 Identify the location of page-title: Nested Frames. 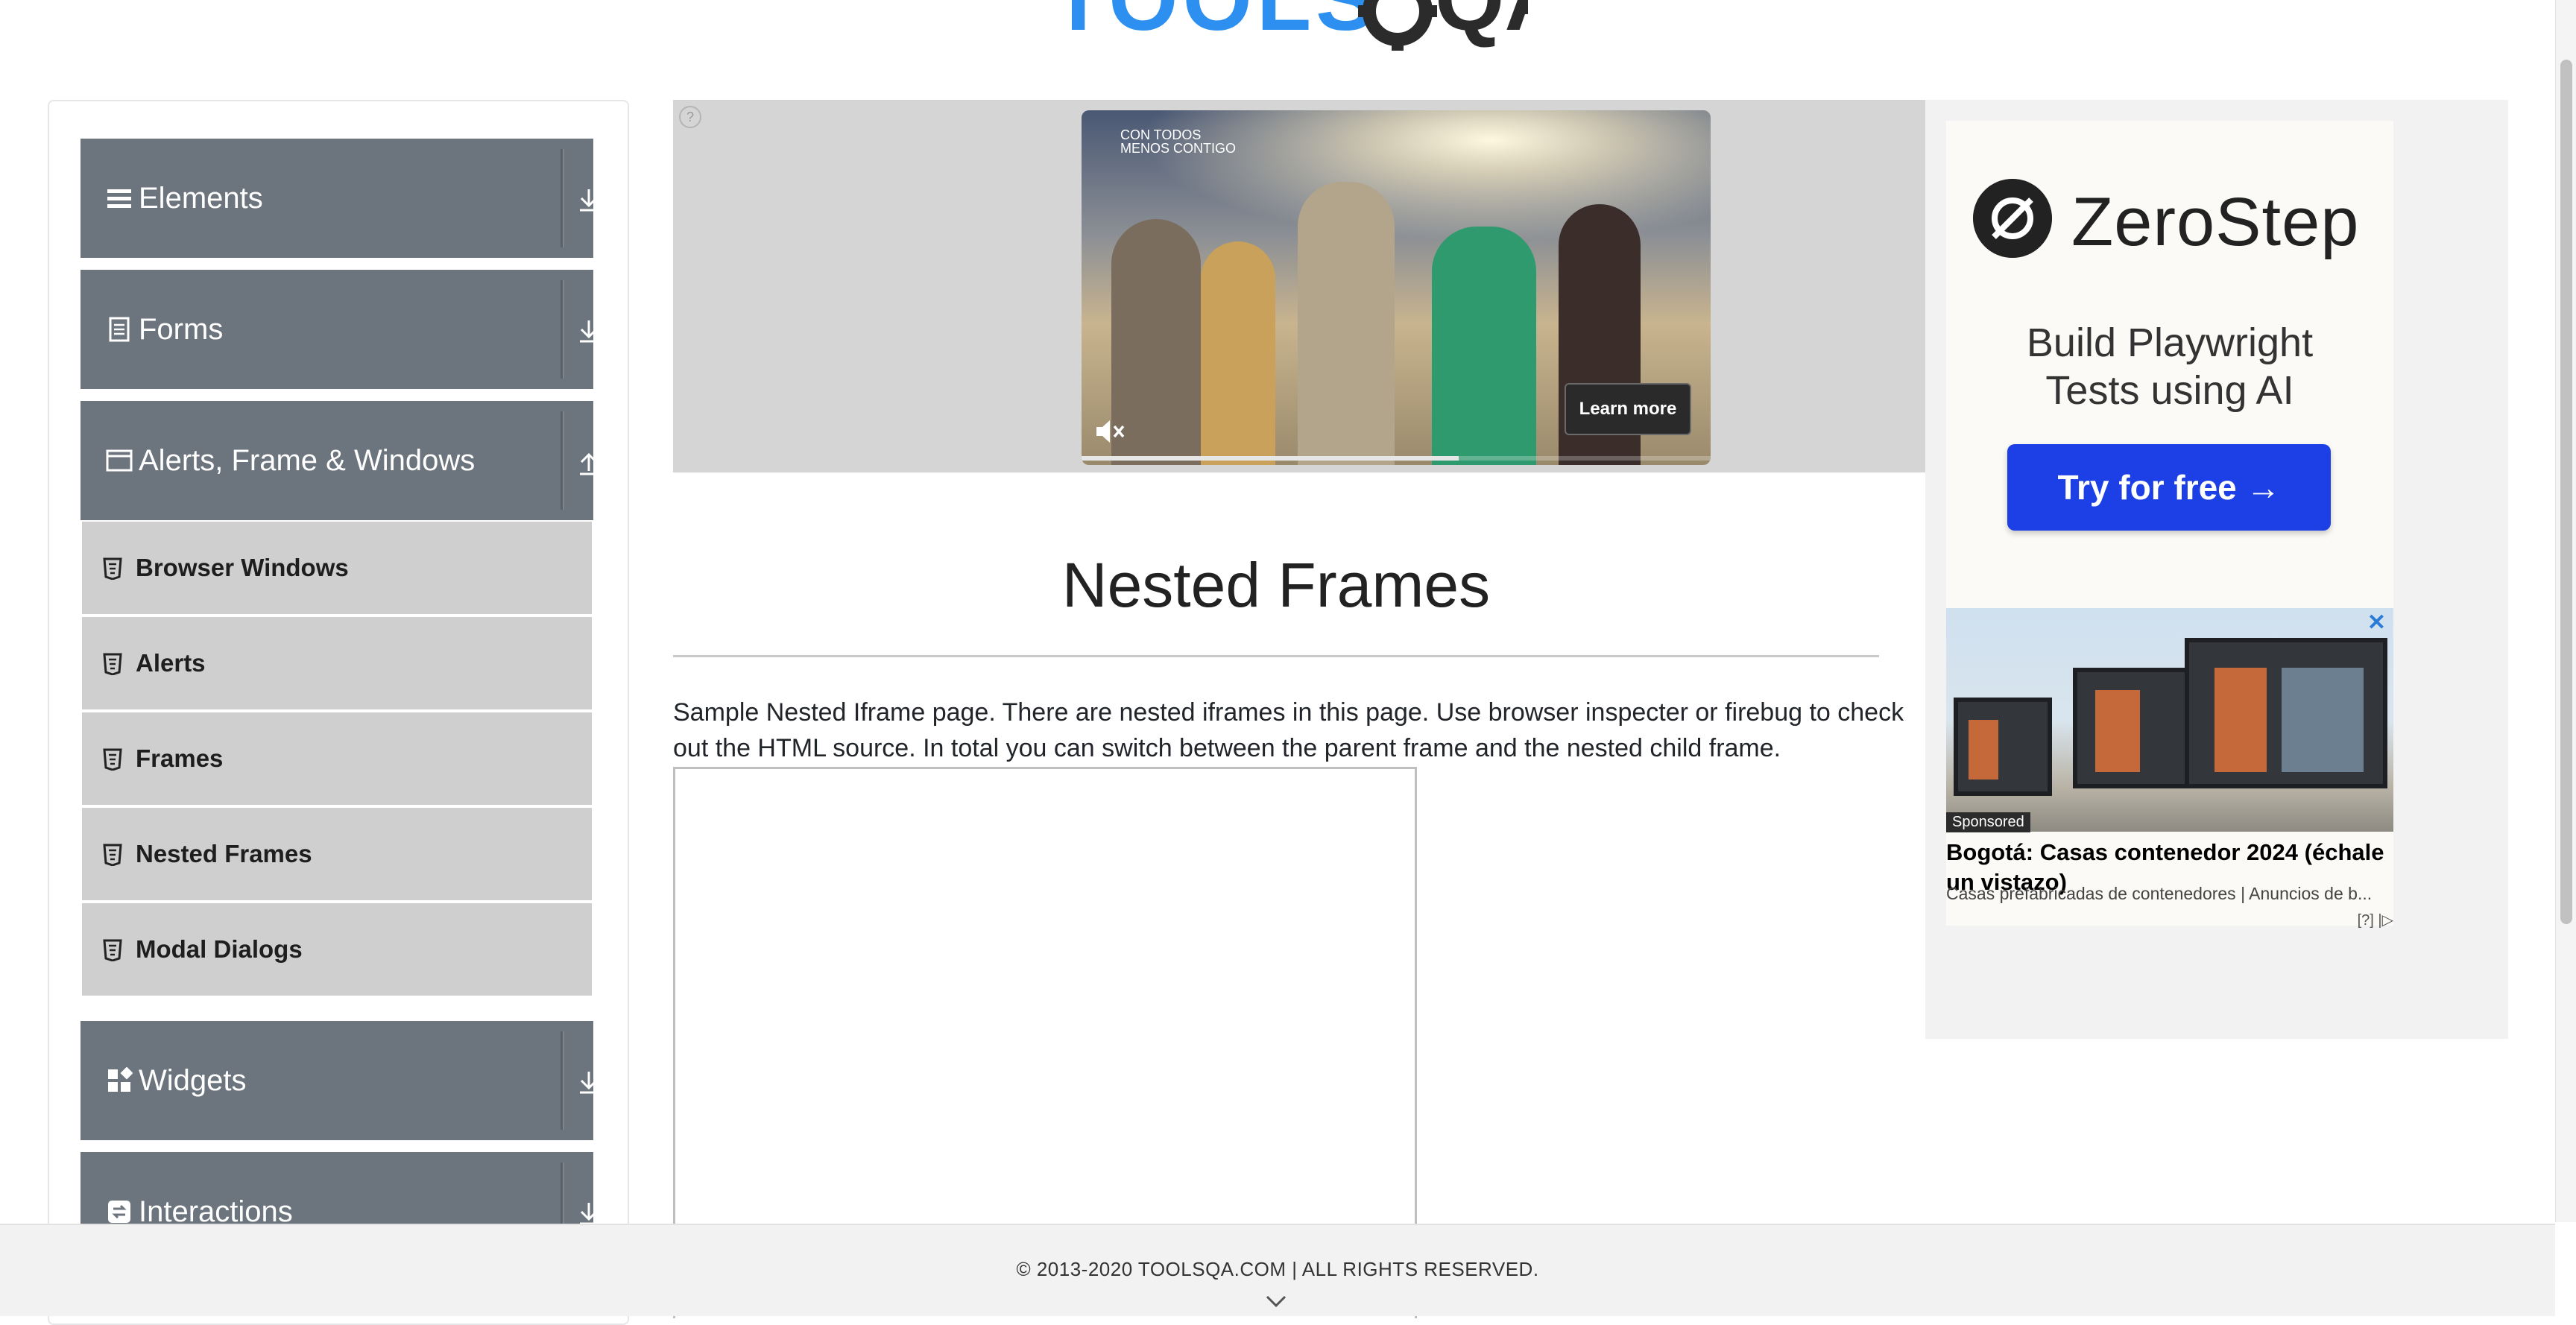
(1276, 585).